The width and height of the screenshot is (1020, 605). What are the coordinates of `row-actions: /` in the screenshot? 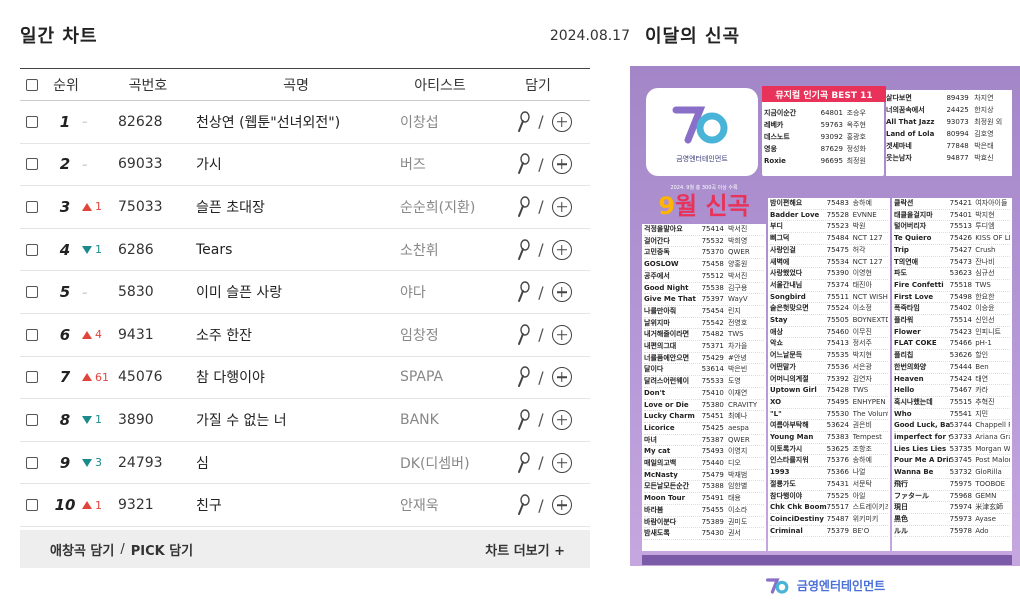 It's located at (544, 207).